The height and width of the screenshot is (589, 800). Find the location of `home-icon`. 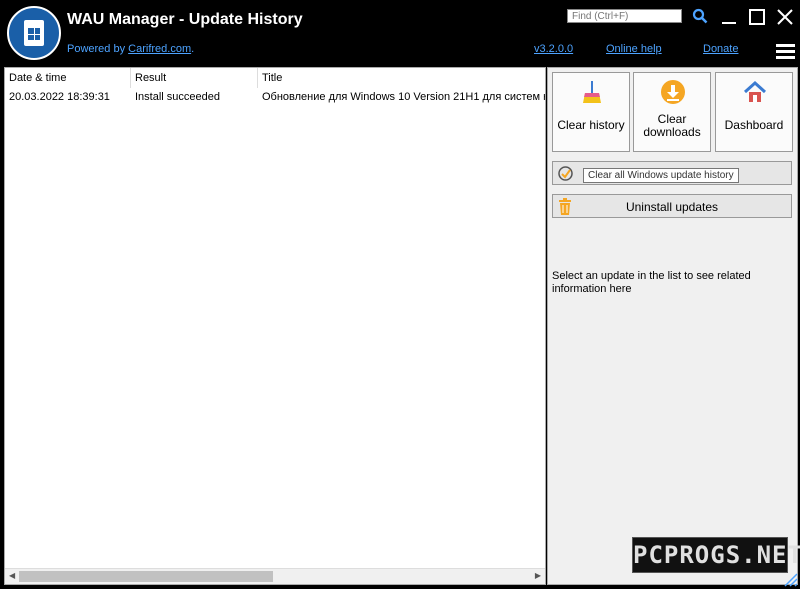

home-icon is located at coordinates (755, 91).